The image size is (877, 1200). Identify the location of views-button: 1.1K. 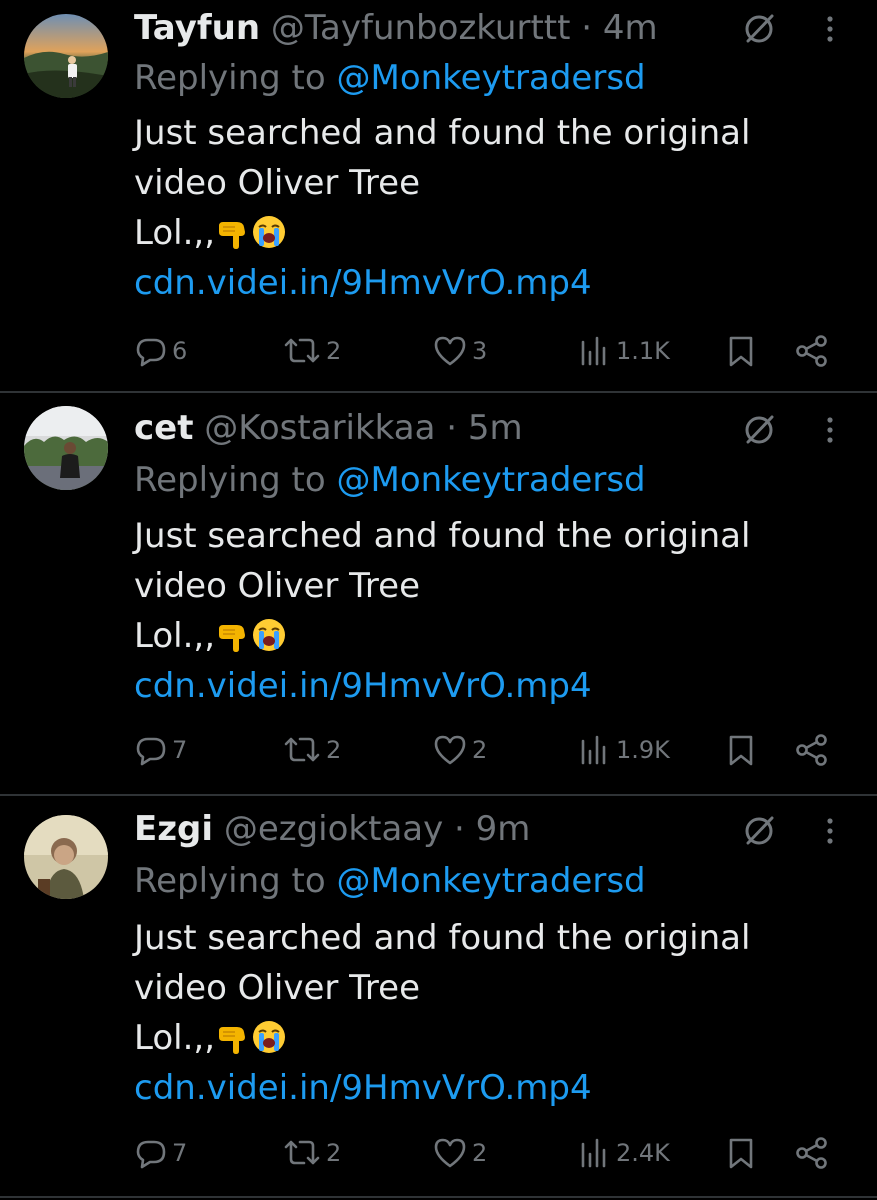
(624, 351).